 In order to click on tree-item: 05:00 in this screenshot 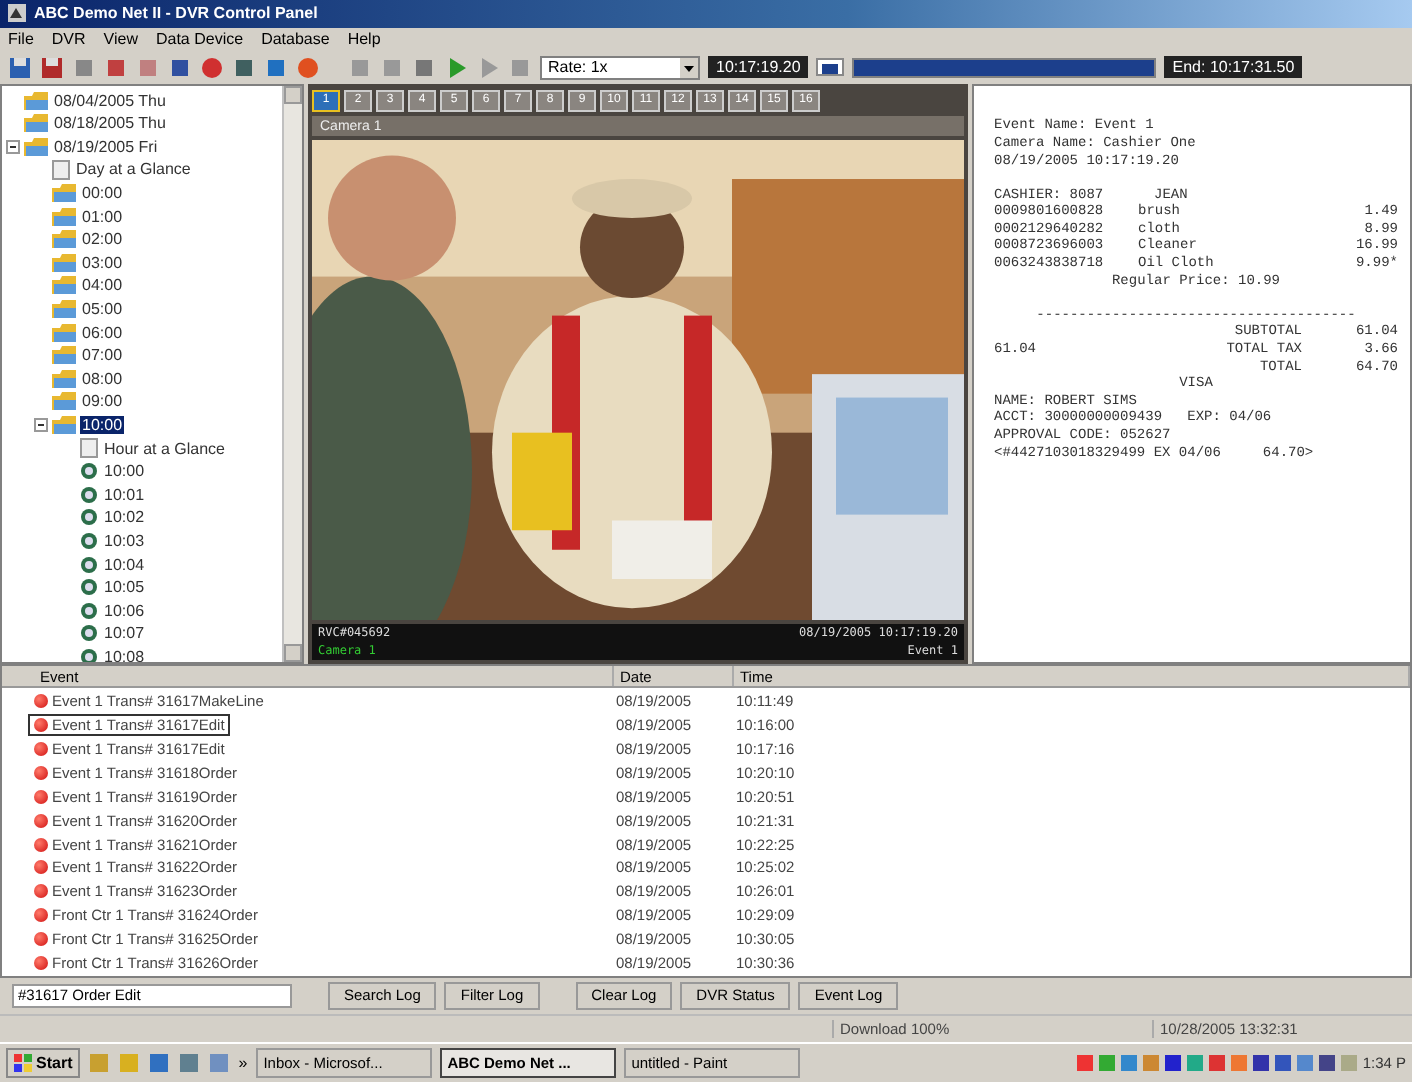, I will do `click(102, 308)`.